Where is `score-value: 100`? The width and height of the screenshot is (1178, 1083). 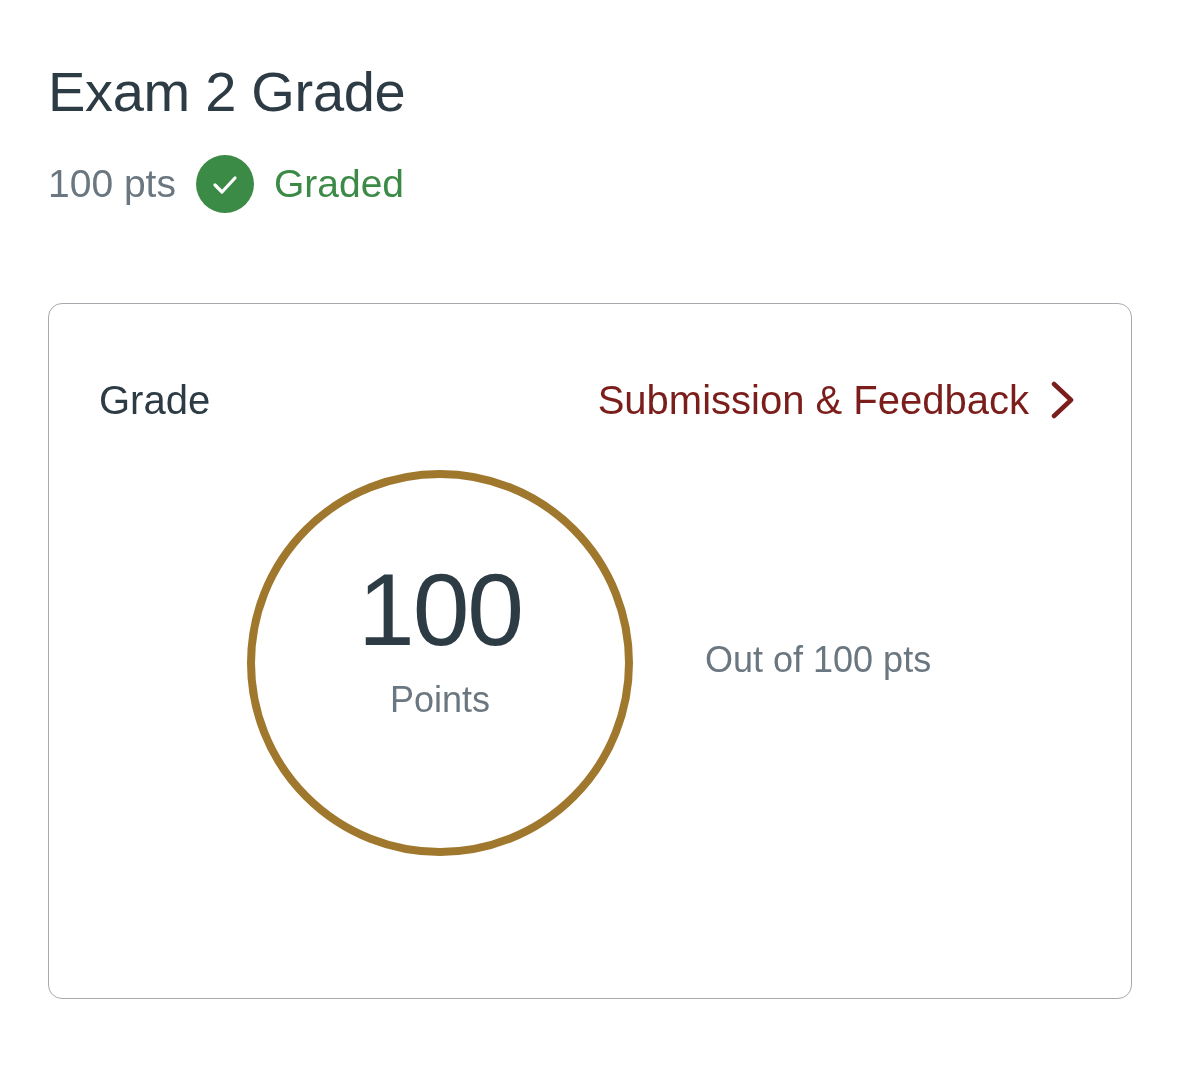
score-value: 100 is located at coordinates (440, 610).